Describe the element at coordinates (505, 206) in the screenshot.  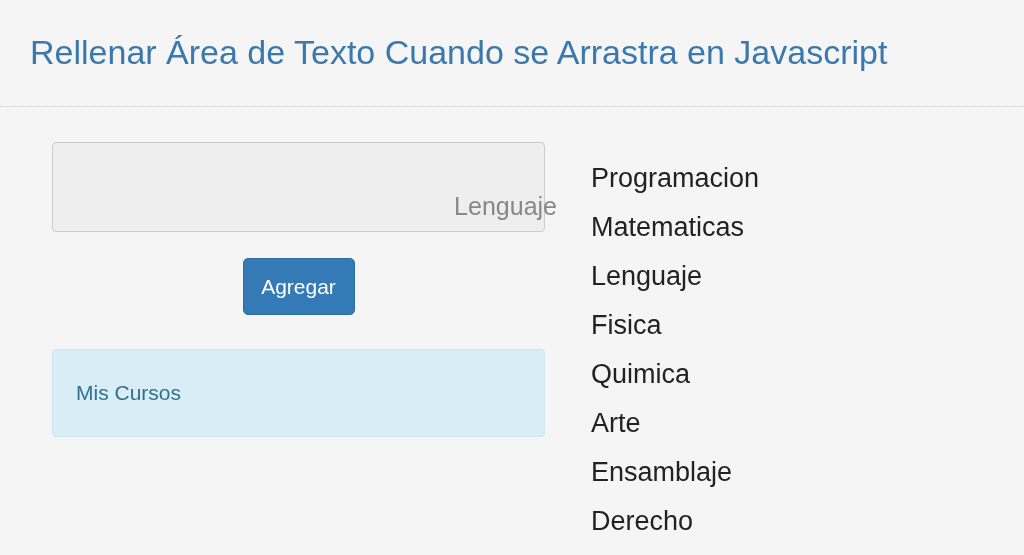
I see `dragged-text: Lenguaje` at that location.